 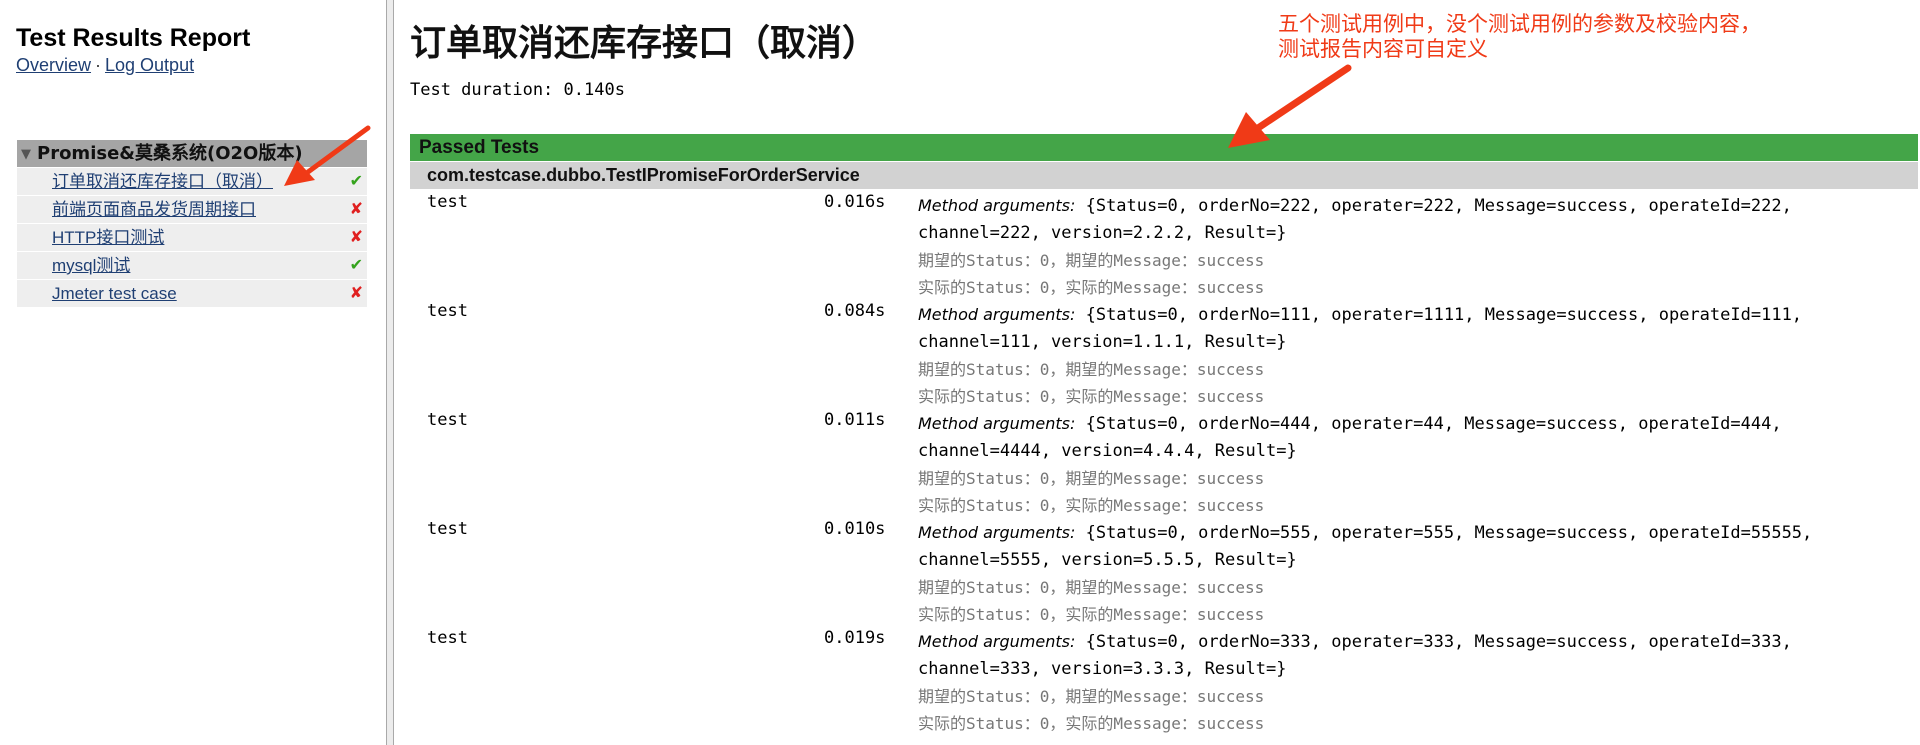 I want to click on test-time: 0.010s, so click(x=855, y=529).